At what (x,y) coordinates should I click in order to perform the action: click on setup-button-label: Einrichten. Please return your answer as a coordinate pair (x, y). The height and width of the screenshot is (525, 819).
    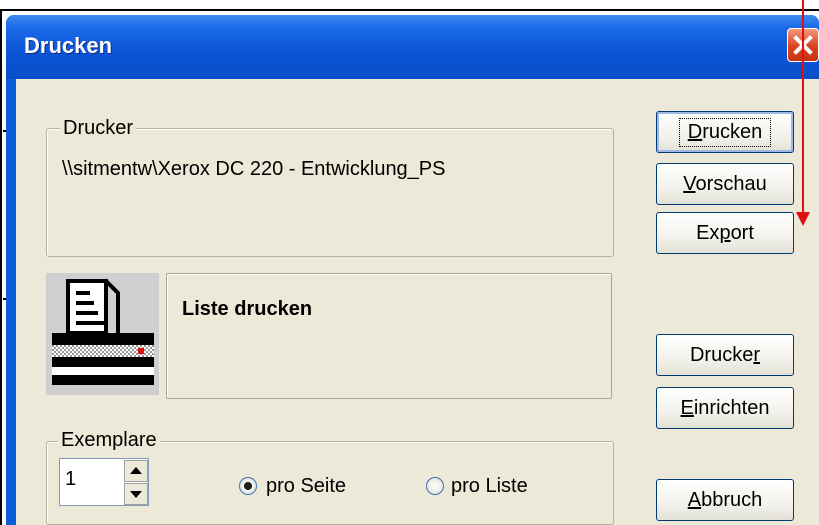
    Looking at the image, I should click on (725, 407).